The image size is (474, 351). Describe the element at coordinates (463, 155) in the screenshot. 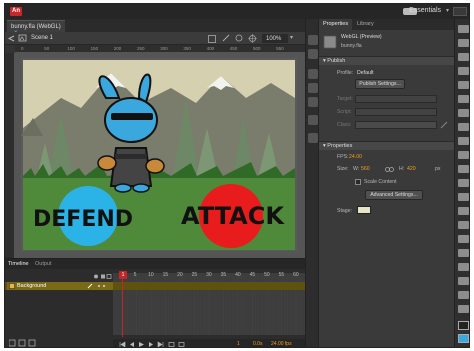

I see `oval-tool-icon` at that location.